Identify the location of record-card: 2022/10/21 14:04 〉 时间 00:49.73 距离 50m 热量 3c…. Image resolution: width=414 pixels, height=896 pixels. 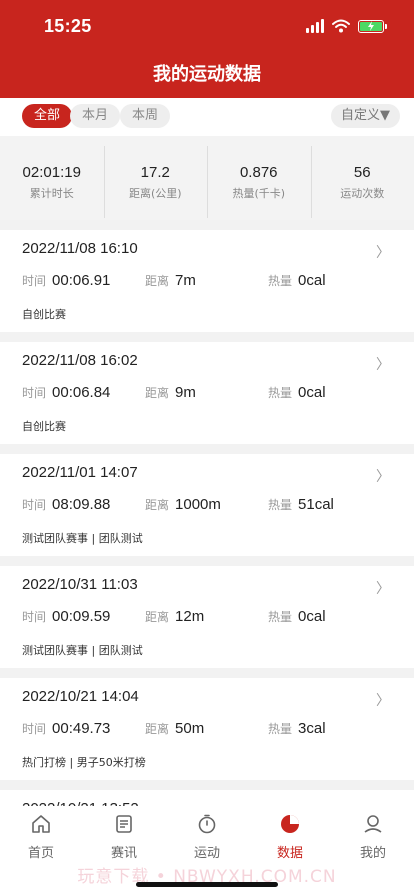
(207, 729).